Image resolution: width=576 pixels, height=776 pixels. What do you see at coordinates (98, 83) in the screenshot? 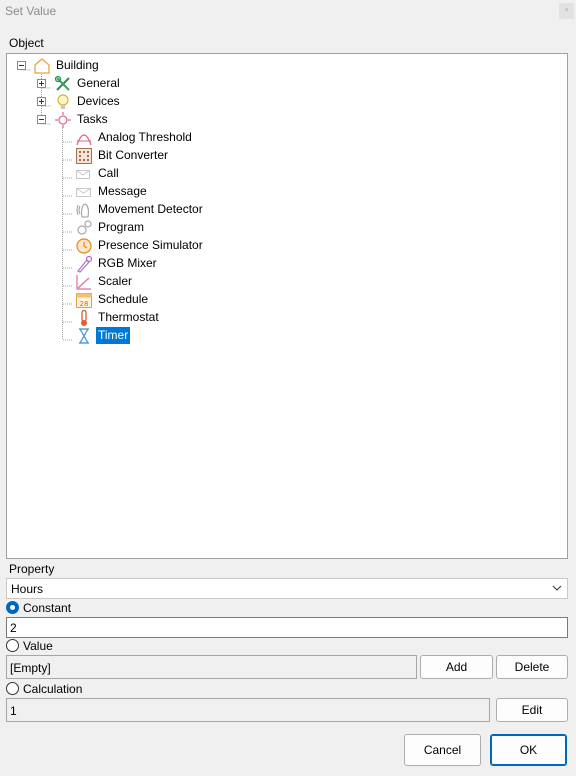
I see `tree-node-label: General` at bounding box center [98, 83].